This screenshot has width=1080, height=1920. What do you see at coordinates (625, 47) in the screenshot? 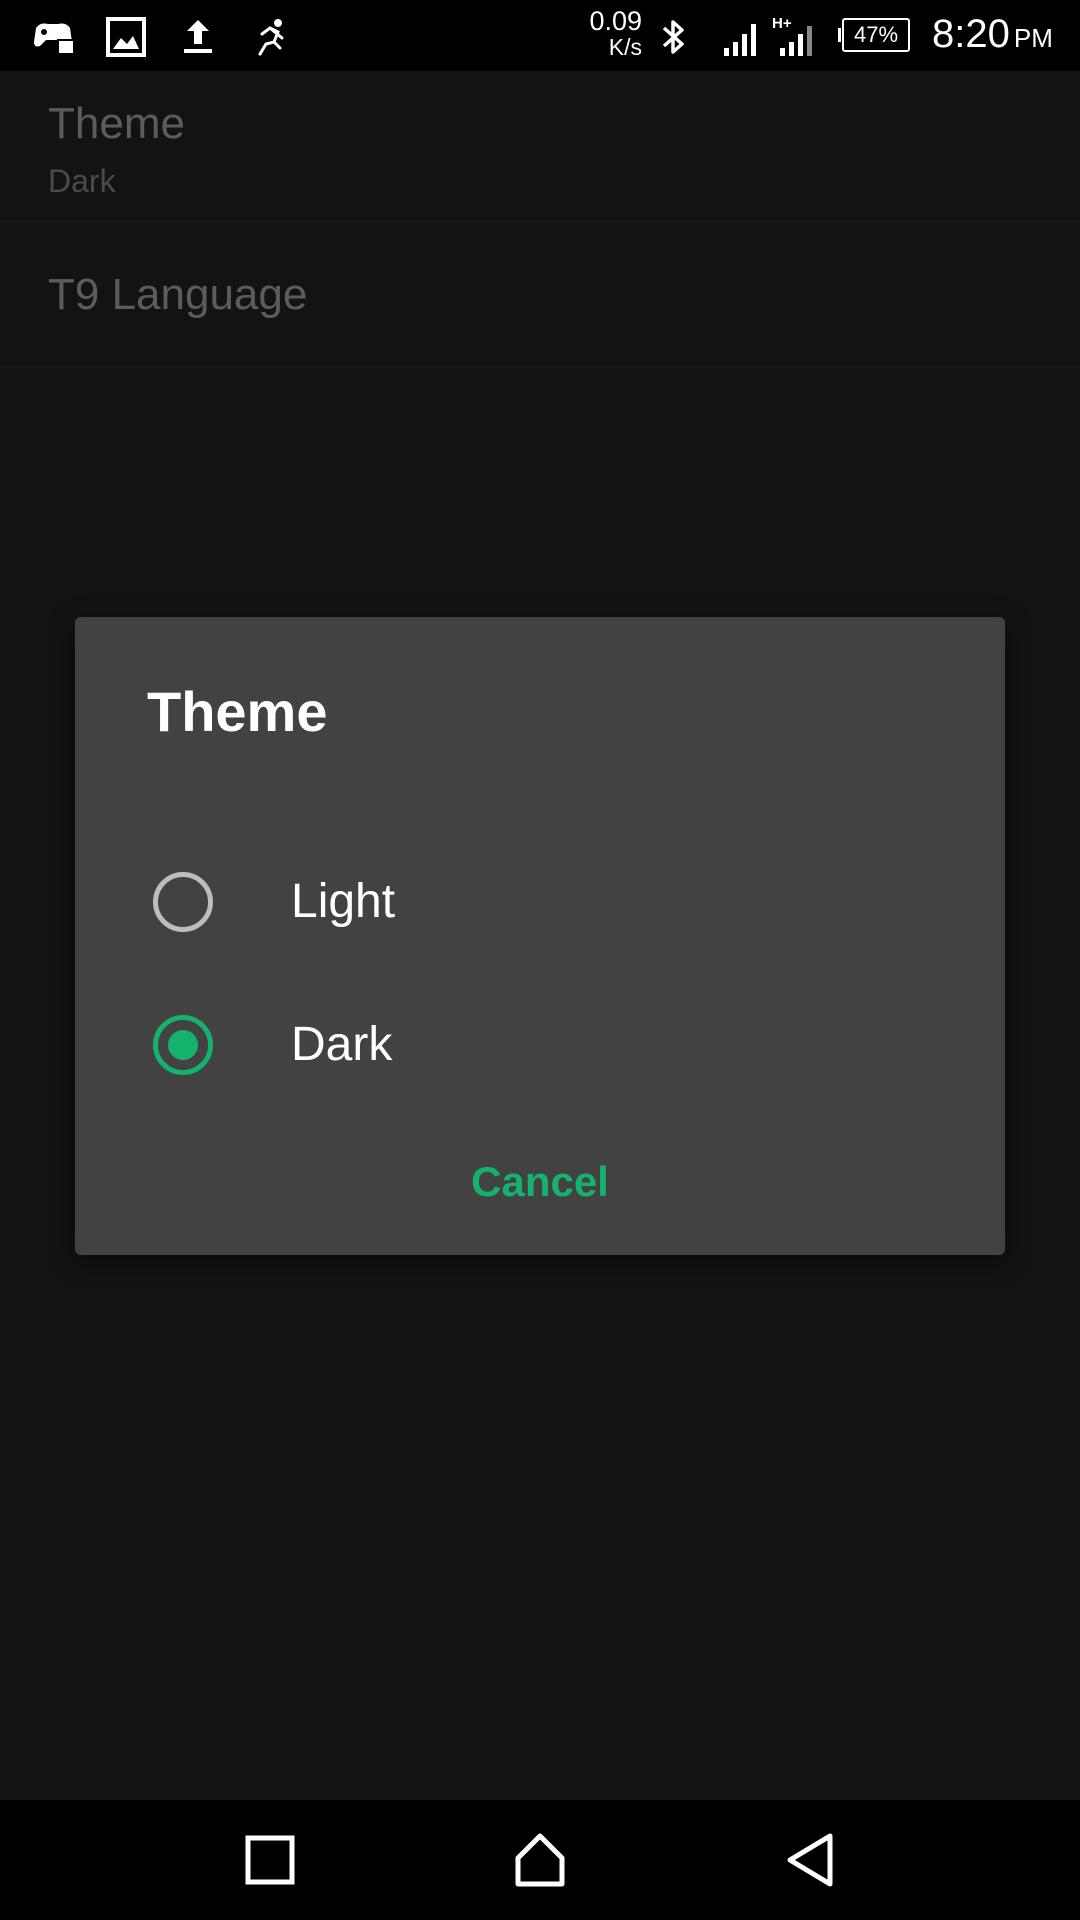
I see `network-speed-unit: K/s` at bounding box center [625, 47].